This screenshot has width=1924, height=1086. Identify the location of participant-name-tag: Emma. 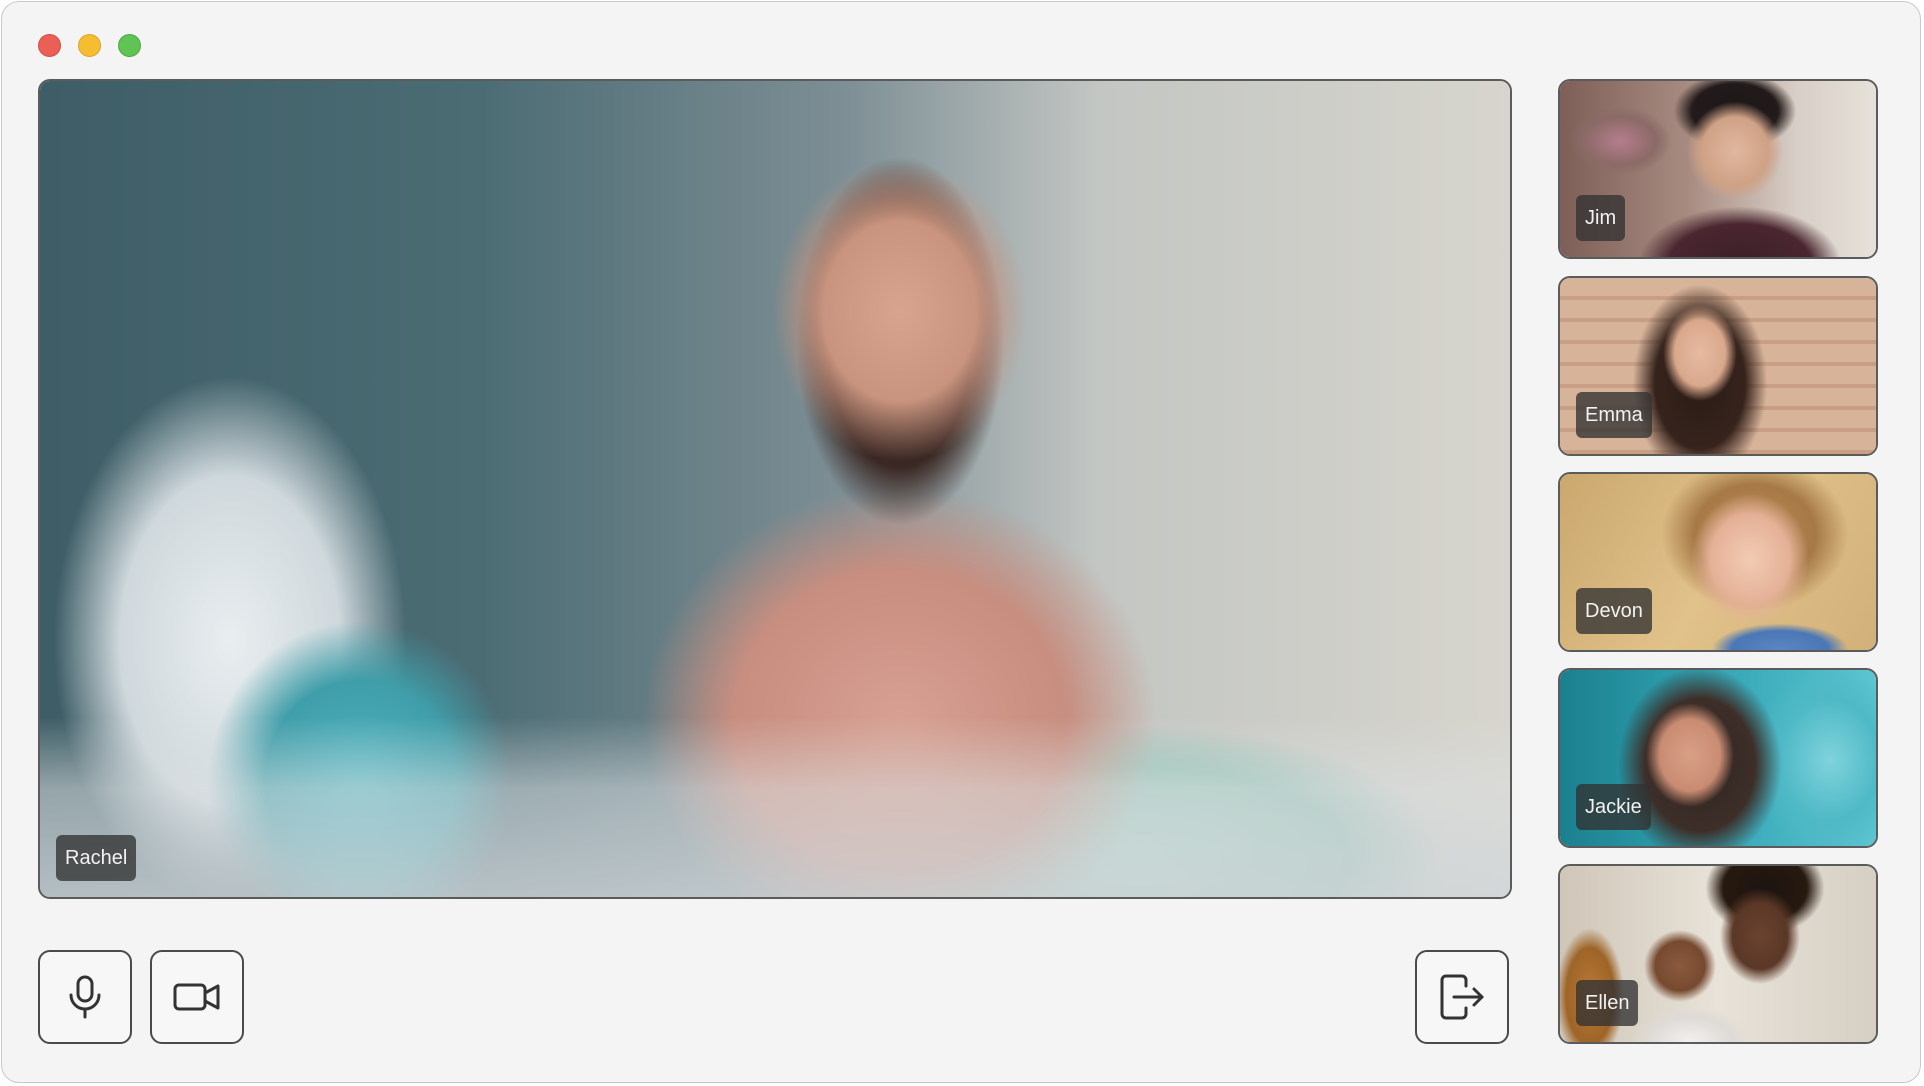
(1614, 415).